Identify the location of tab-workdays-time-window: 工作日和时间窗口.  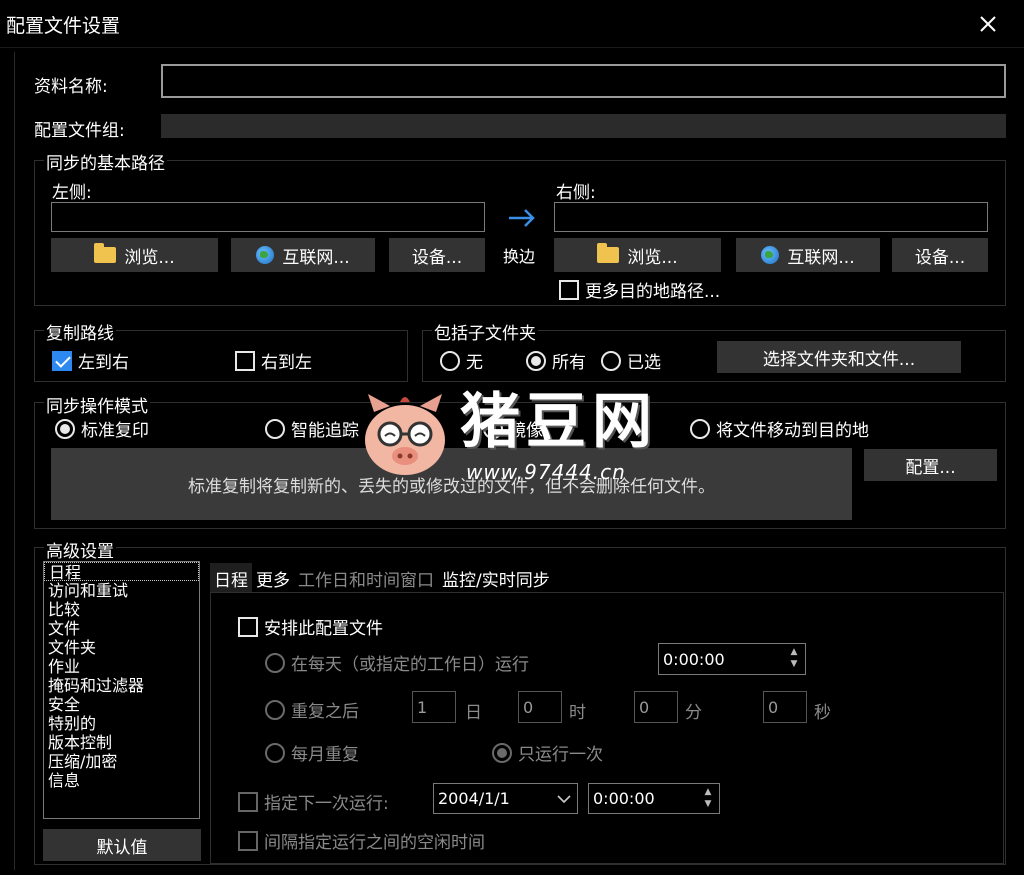
(366, 578).